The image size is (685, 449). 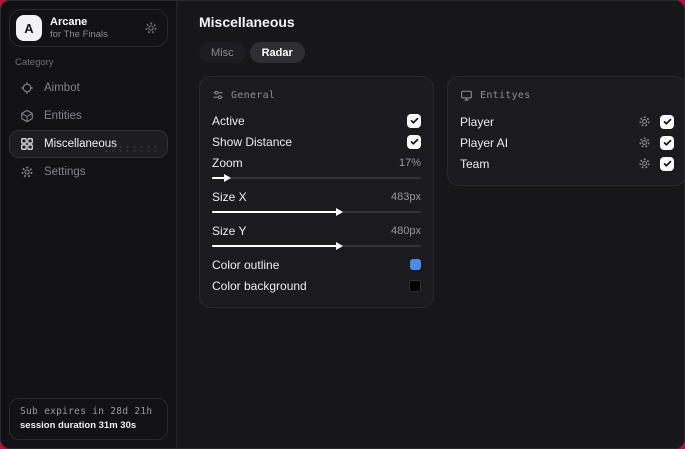 What do you see at coordinates (316, 141) in the screenshot?
I see `setting-row-show-distance: Show Distance` at bounding box center [316, 141].